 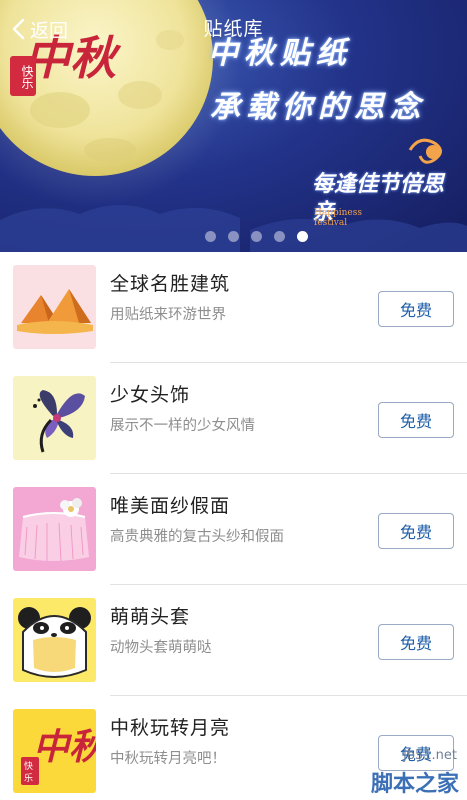 I want to click on list-item: 少女头饰 展示不一样的少女风情 免费, so click(x=233, y=418).